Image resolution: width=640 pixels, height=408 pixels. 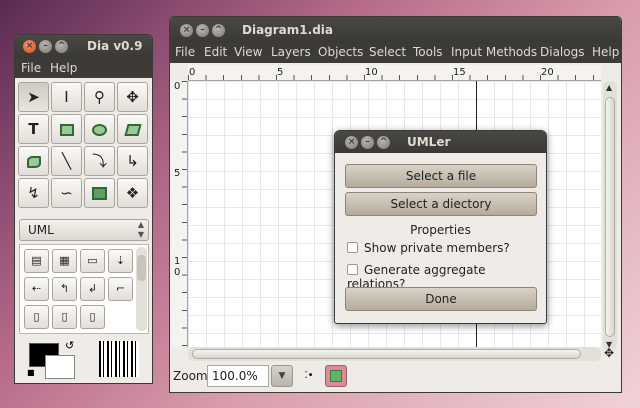 What do you see at coordinates (84, 230) in the screenshot?
I see `sheet-selector: UML ▲ ▼` at bounding box center [84, 230].